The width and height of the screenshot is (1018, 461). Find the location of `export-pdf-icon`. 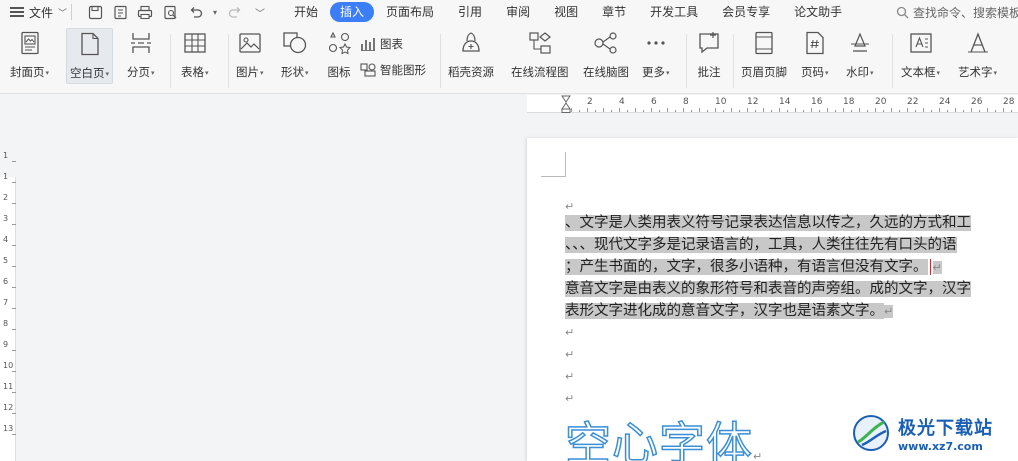

export-pdf-icon is located at coordinates (120, 12).